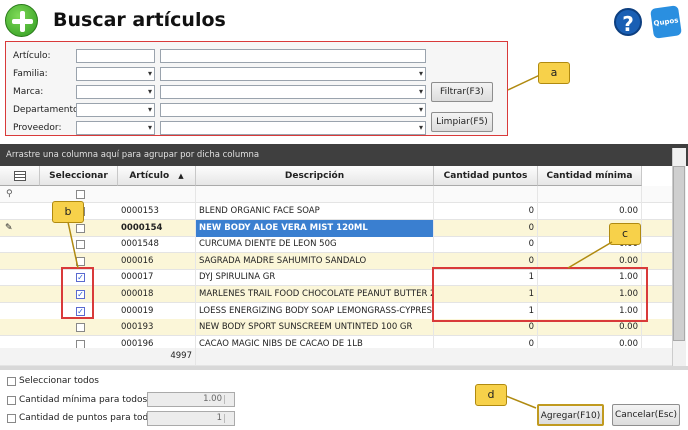 Image resolution: width=688 pixels, height=430 pixels. Describe the element at coordinates (554, 73) in the screenshot. I see `callout-a: a` at that location.